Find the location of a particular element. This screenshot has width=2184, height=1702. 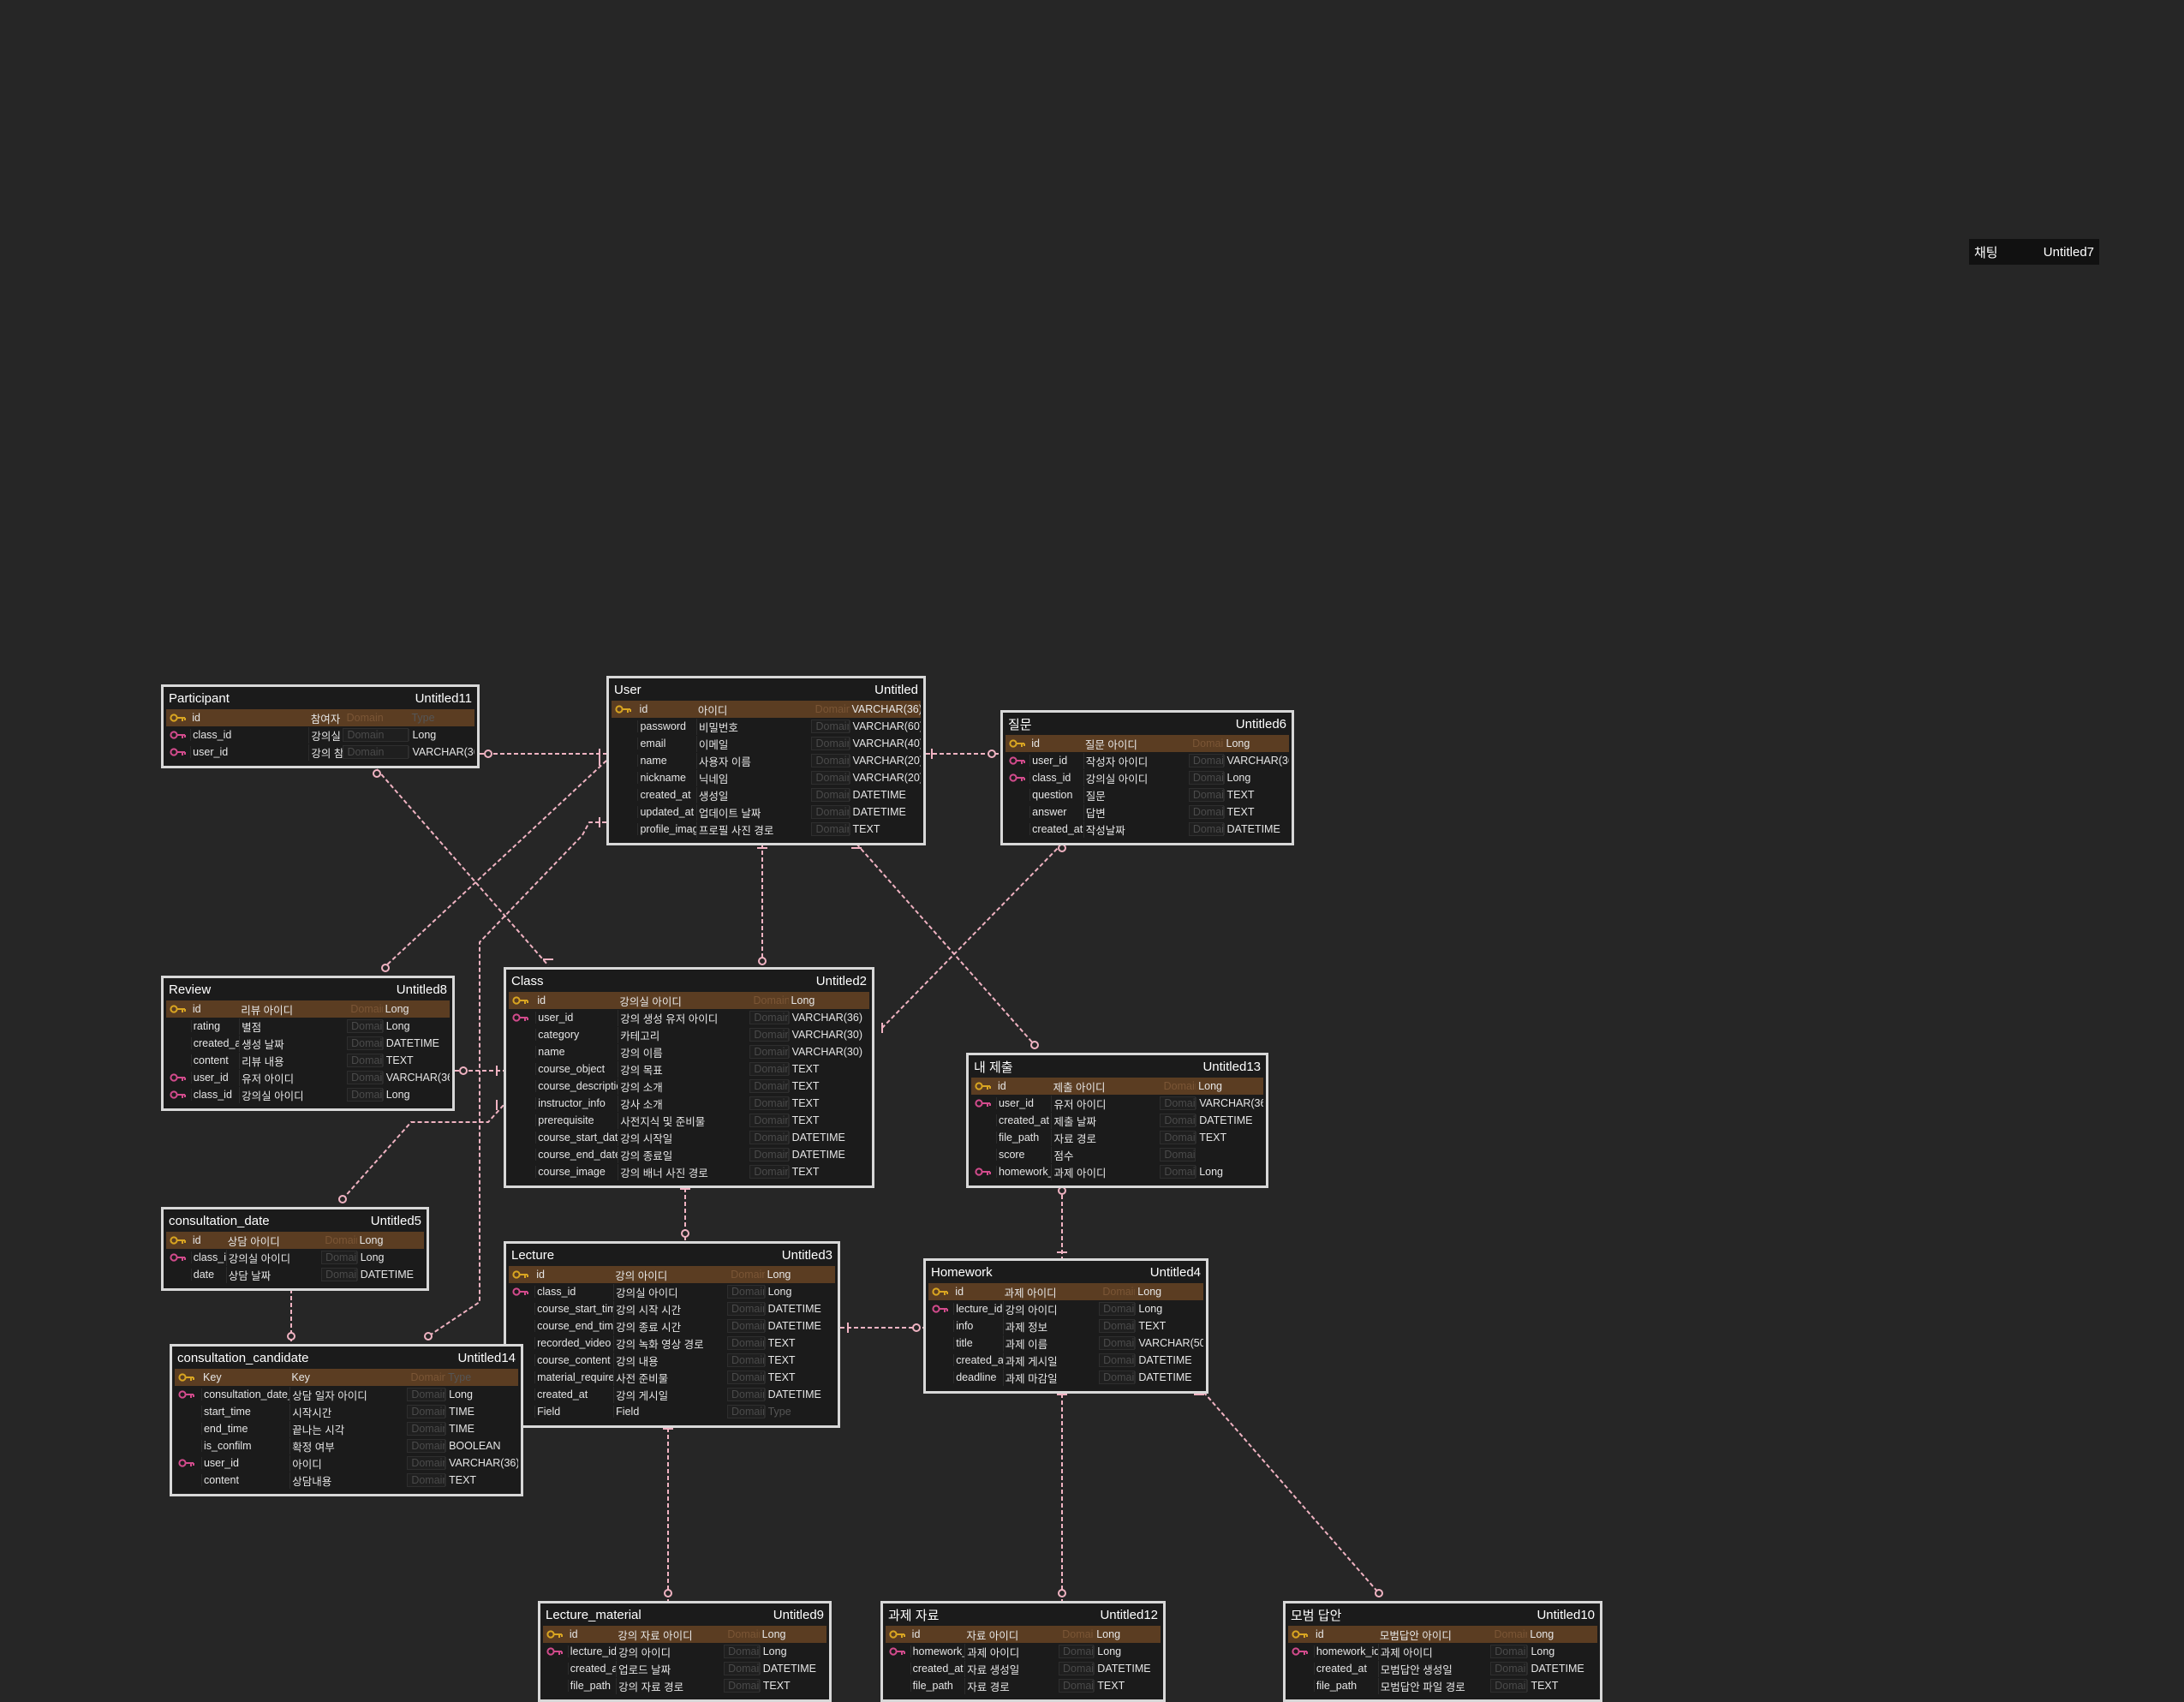

column-row: date상담 날짜DomainDATETIME is located at coordinates (295, 1274).